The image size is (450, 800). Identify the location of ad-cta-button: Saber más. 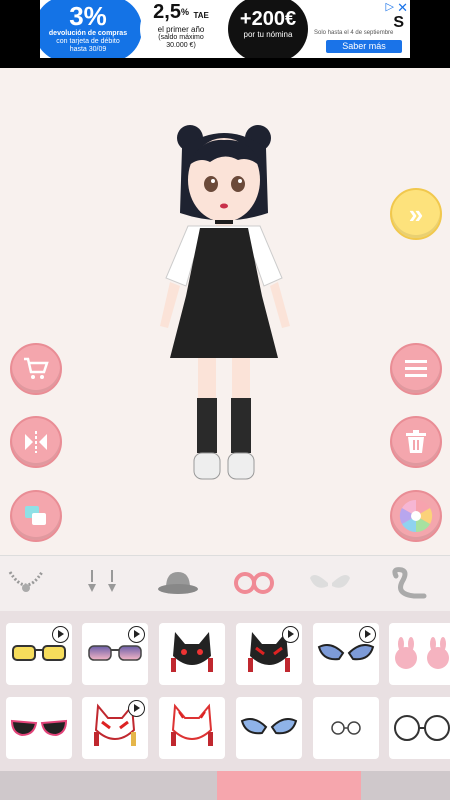
(364, 46).